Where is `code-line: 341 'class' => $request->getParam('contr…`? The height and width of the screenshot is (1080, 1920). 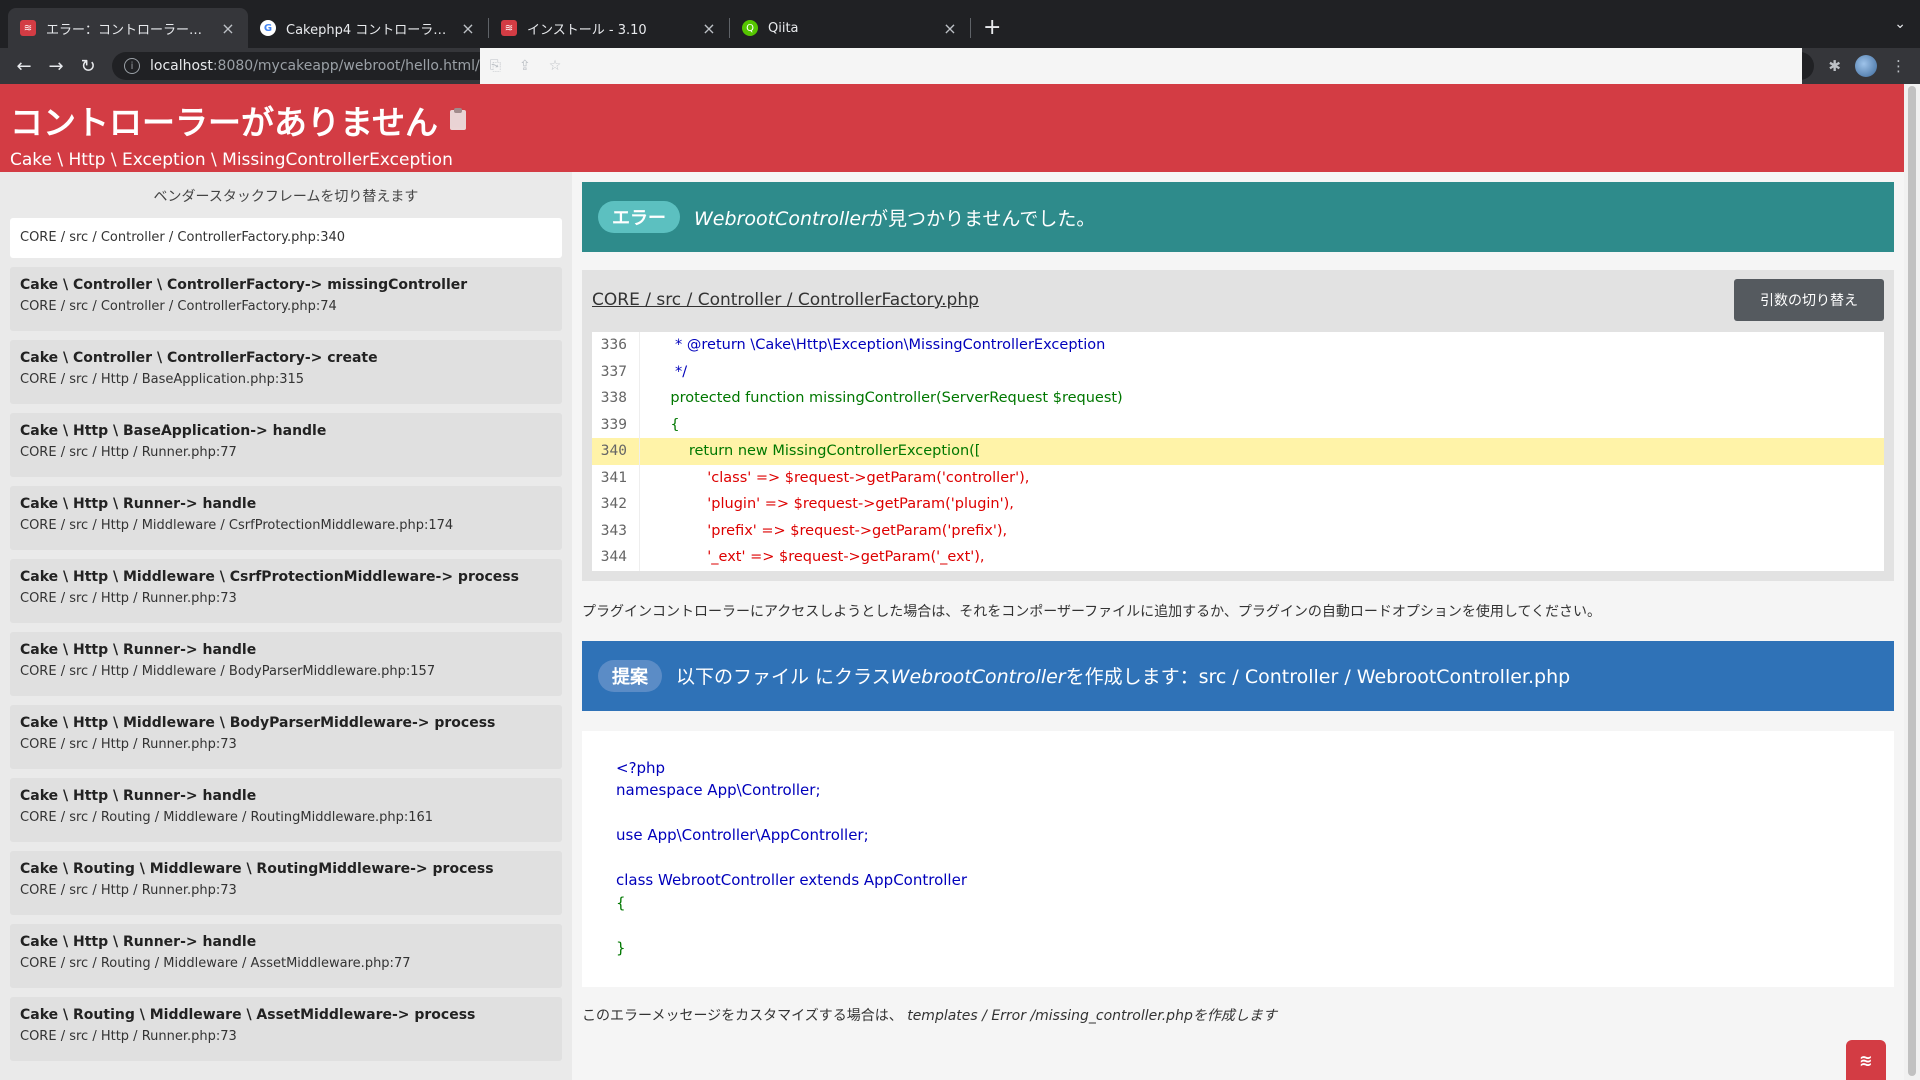 code-line: 341 'class' => $request->getParam('contr… is located at coordinates (1238, 477).